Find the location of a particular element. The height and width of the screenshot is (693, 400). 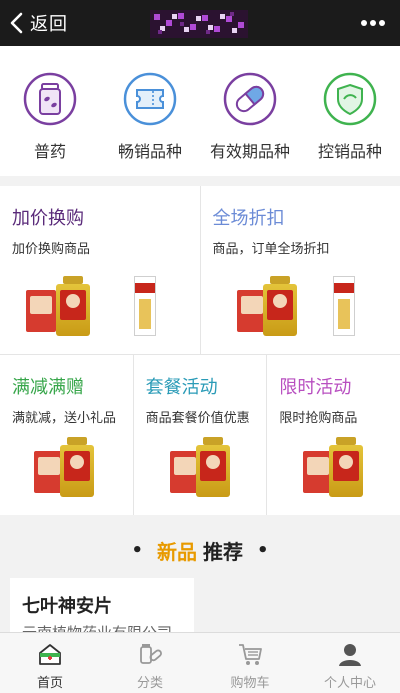

category-generic-drugs: 普药 is located at coordinates (50, 111).